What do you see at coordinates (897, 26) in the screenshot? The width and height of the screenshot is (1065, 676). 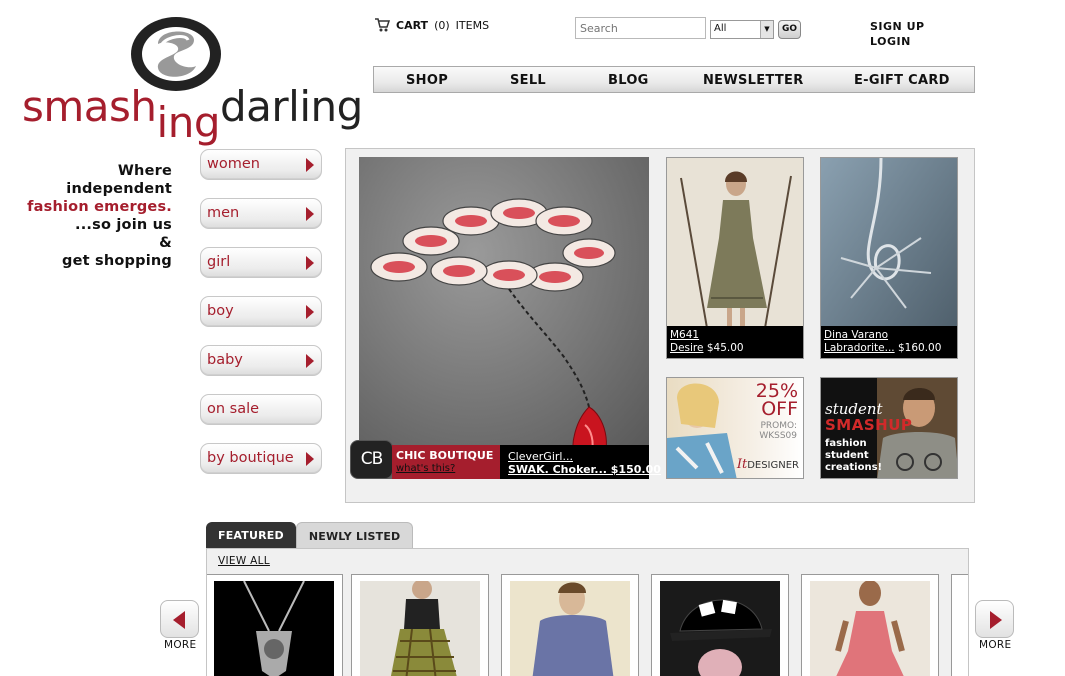 I see `signup-link: SIGN UP` at bounding box center [897, 26].